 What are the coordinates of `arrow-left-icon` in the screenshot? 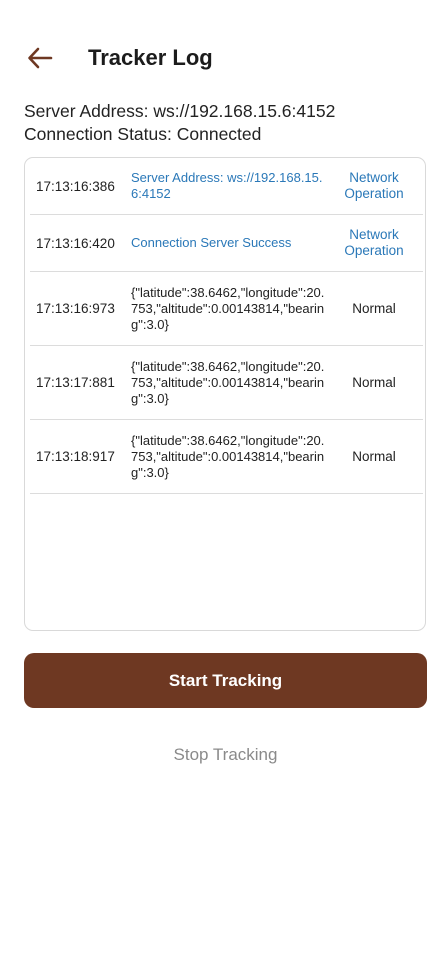 It's located at (40, 58).